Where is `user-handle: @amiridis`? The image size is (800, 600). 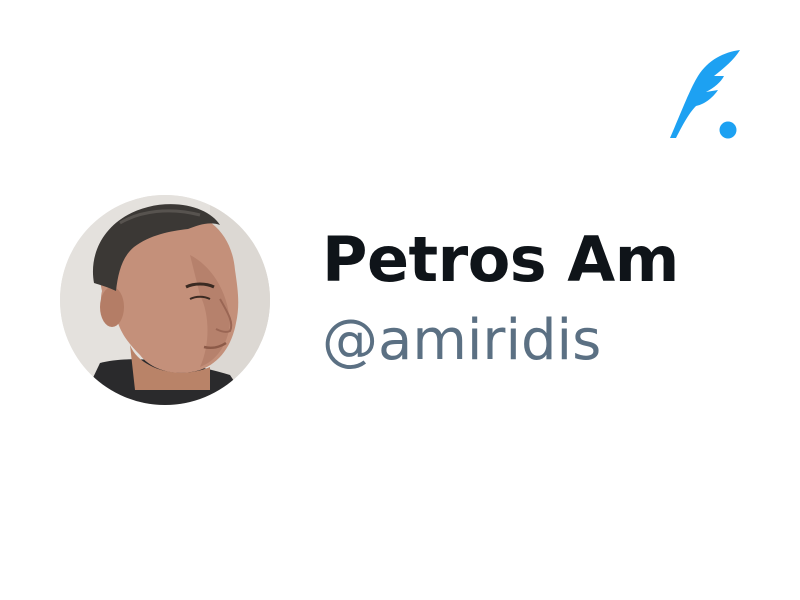 user-handle: @amiridis is located at coordinates (461, 341).